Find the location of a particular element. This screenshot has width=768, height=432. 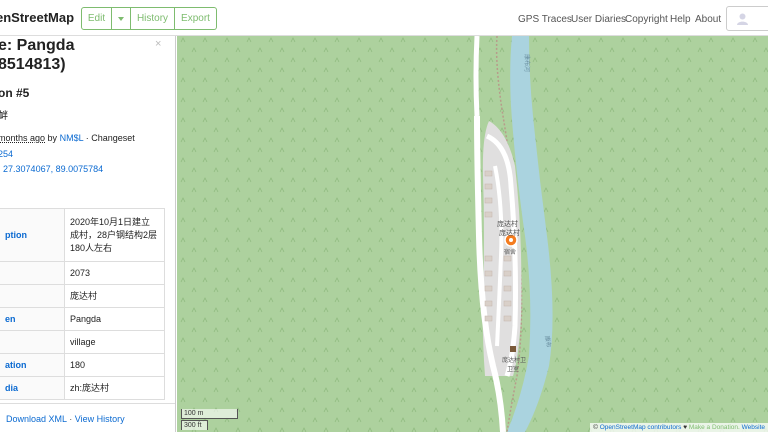

avatar-icon is located at coordinates (742, 19).